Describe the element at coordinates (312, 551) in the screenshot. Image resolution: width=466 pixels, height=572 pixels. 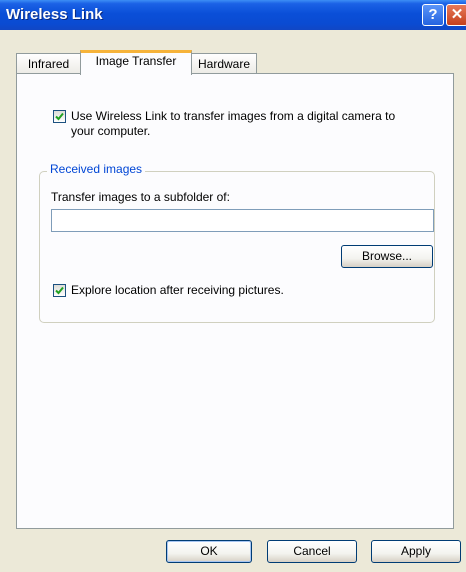
I see `cancel-button: Cancel` at that location.